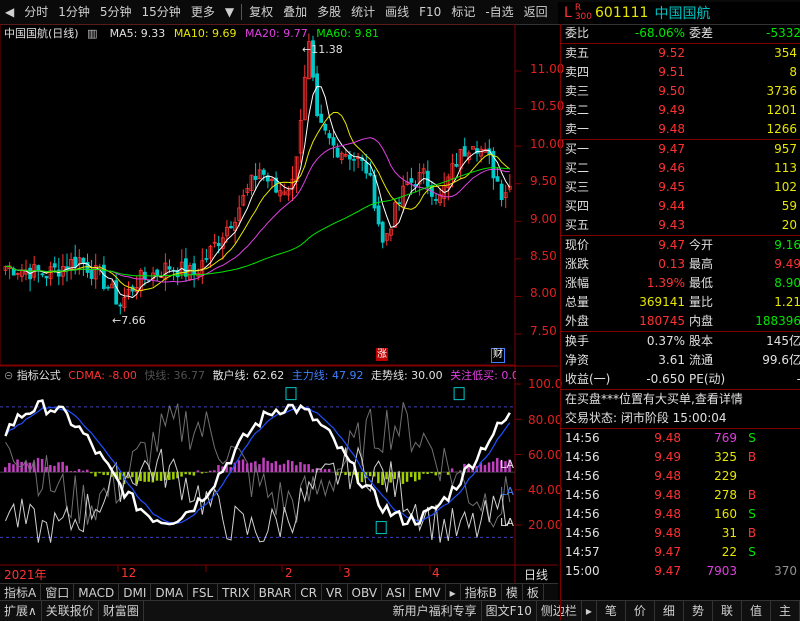 The width and height of the screenshot is (800, 621). Describe the element at coordinates (407, 375) in the screenshot. I see `trend-line-label: 走势线: 30.00` at that location.